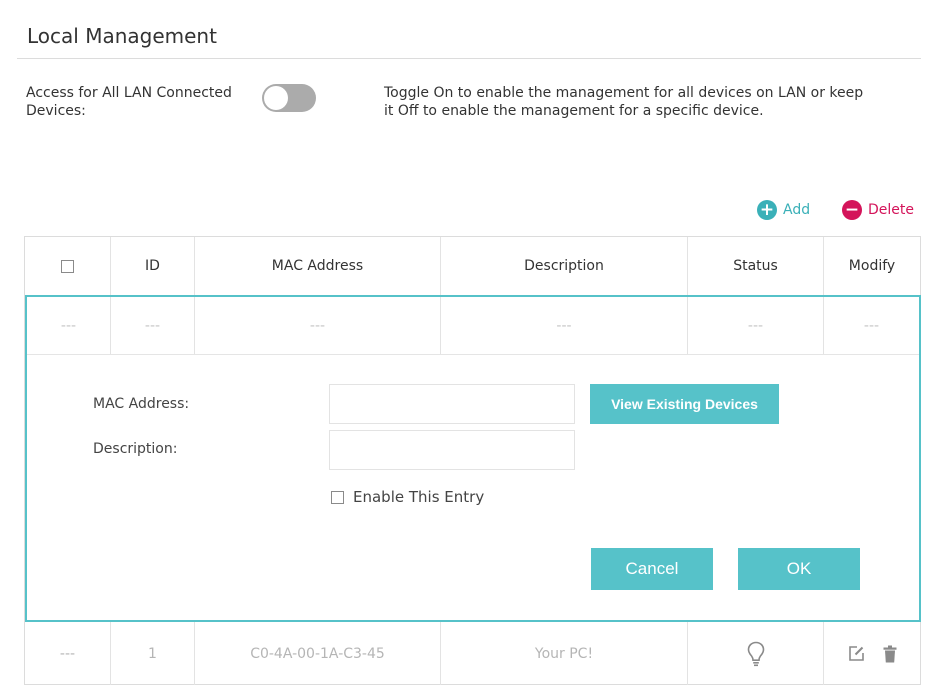  What do you see at coordinates (452, 404) in the screenshot?
I see `mac-address-input` at bounding box center [452, 404].